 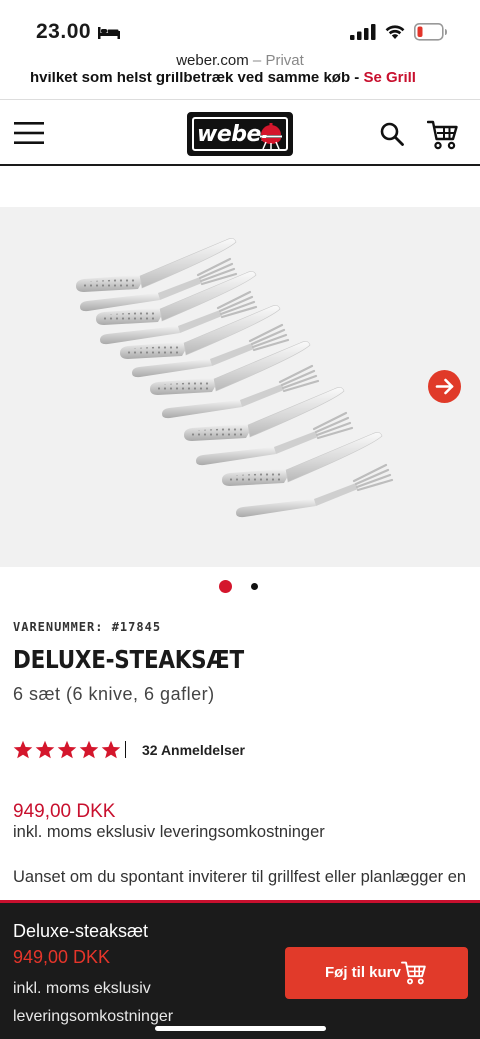 What do you see at coordinates (363, 32) in the screenshot?
I see `signal-icon` at bounding box center [363, 32].